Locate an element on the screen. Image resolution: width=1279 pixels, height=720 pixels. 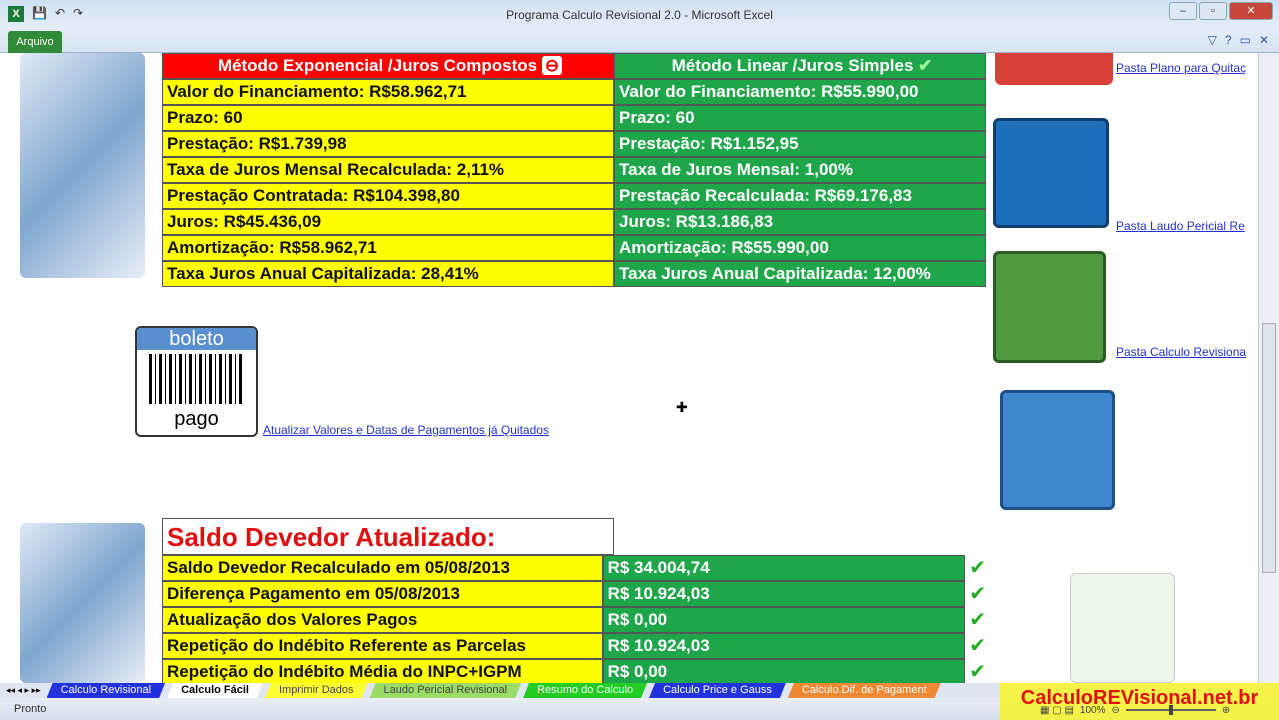
zoom-in-button: ⊕ is located at coordinates (1226, 710).